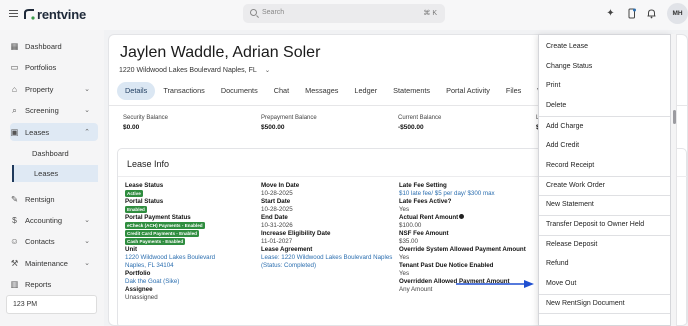 The width and height of the screenshot is (688, 326). I want to click on address-text: 1220 Wildwood Lakes Boulevard Naples, FL, so click(188, 70).